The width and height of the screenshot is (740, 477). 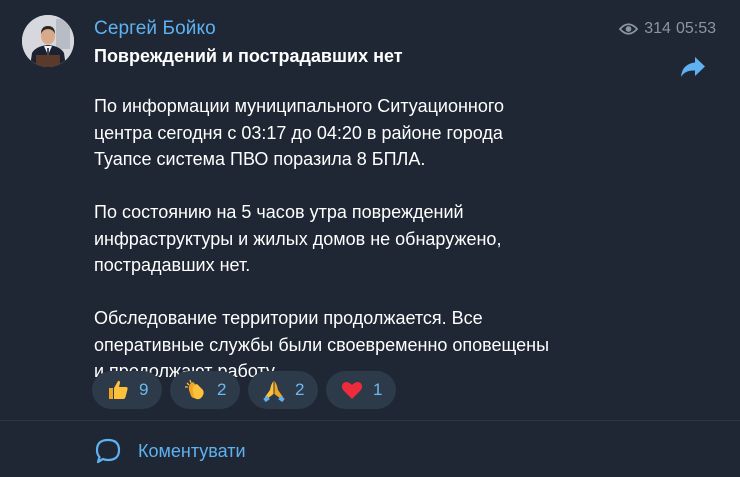 I want to click on reaction-count: 1, so click(x=378, y=389).